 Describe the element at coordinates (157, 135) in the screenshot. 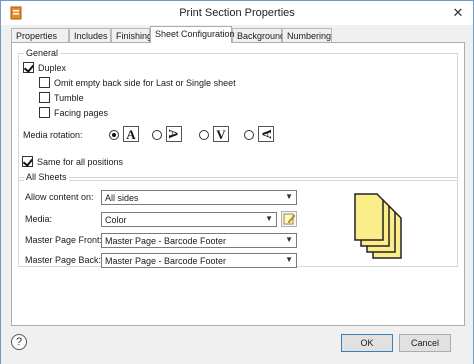

I see `rotation-90-radio` at that location.